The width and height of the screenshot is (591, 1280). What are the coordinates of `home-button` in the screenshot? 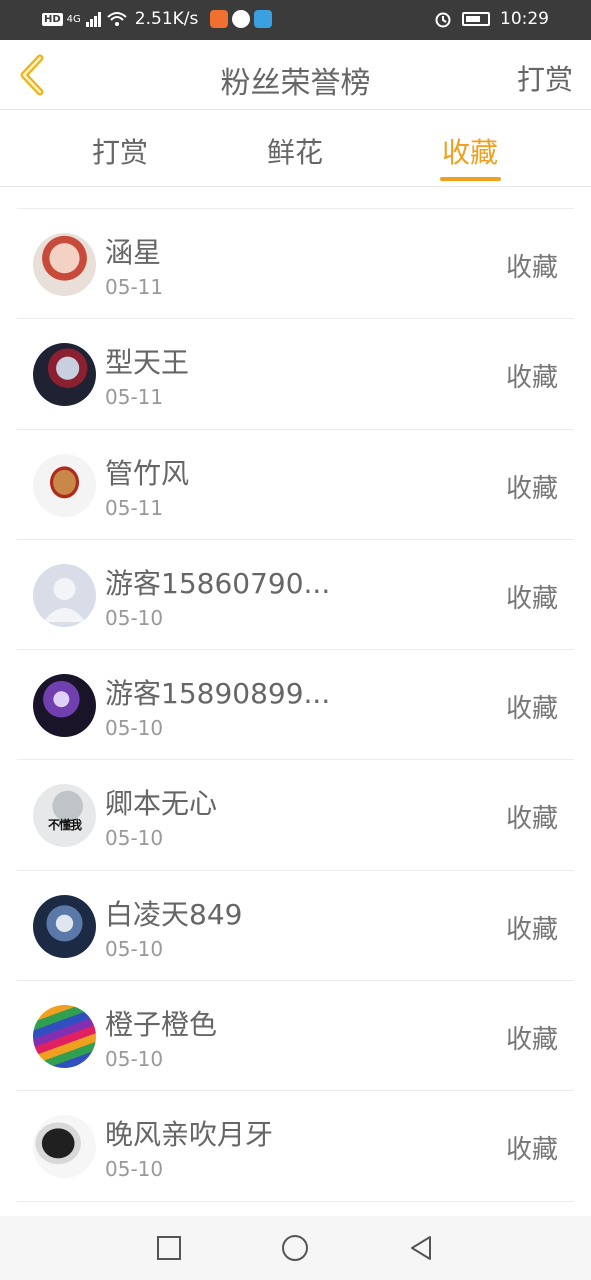 It's located at (295, 1248).